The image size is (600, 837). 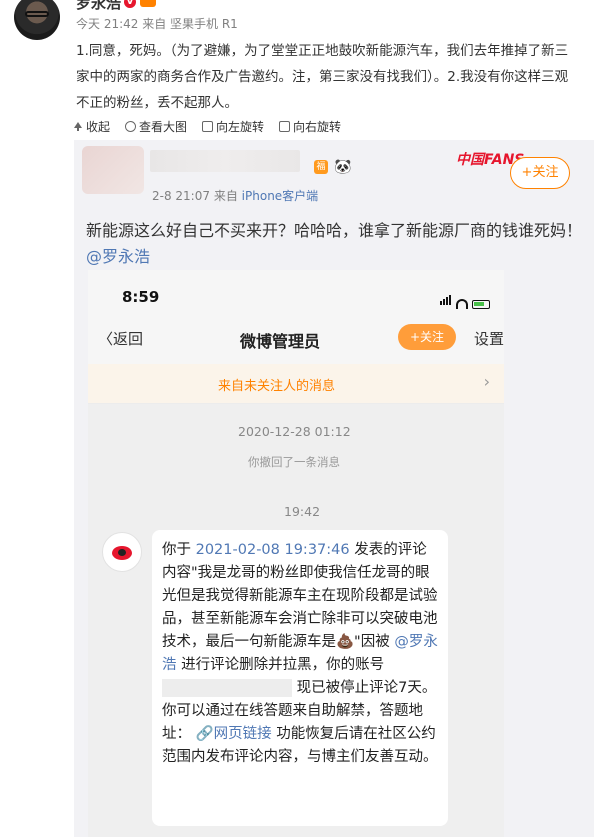 What do you see at coordinates (540, 173) in the screenshot?
I see `follow-button: +关注` at bounding box center [540, 173].